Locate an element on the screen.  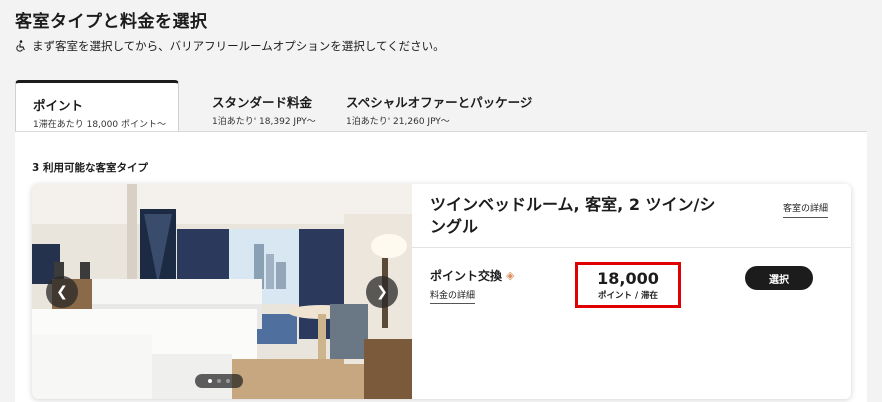
price-highlight: 18,000 ポイント / 滞在 is located at coordinates (628, 285).